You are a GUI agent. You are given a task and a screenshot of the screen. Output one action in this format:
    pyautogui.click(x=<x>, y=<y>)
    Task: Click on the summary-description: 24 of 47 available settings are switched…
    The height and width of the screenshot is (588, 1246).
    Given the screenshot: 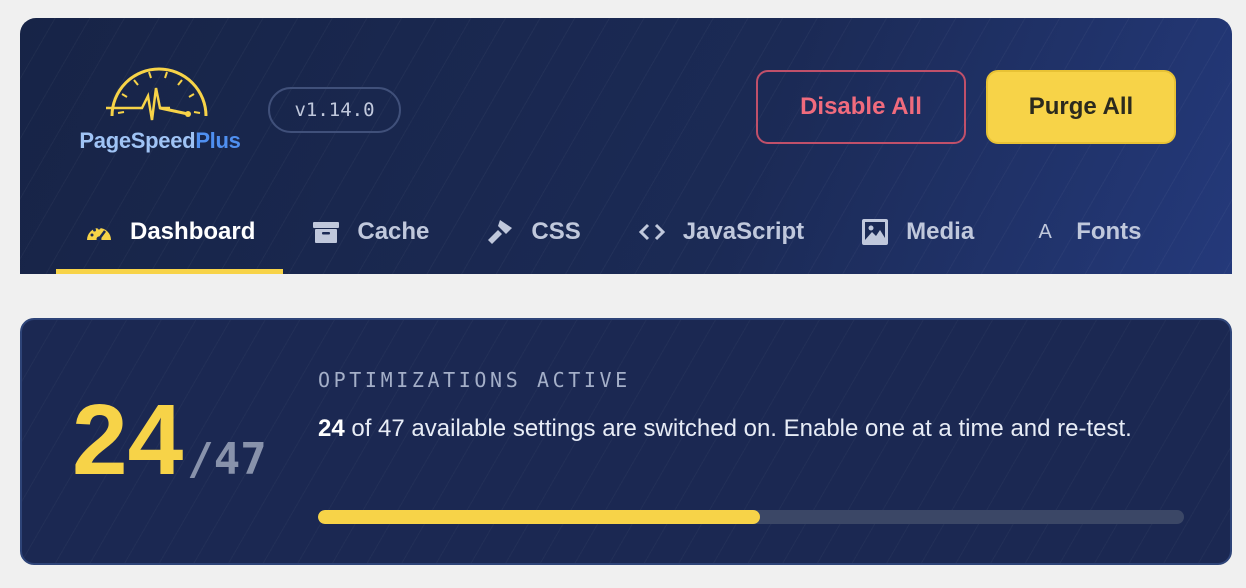 What is the action you would take?
    pyautogui.click(x=748, y=429)
    